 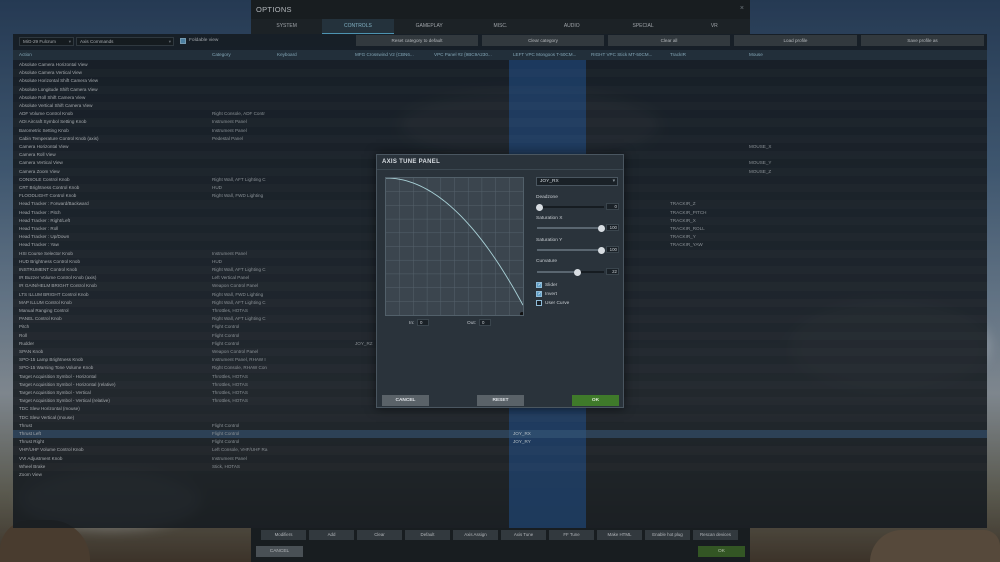 I want to click on axis-tune-cancel-button: CANCEL, so click(x=405, y=400).